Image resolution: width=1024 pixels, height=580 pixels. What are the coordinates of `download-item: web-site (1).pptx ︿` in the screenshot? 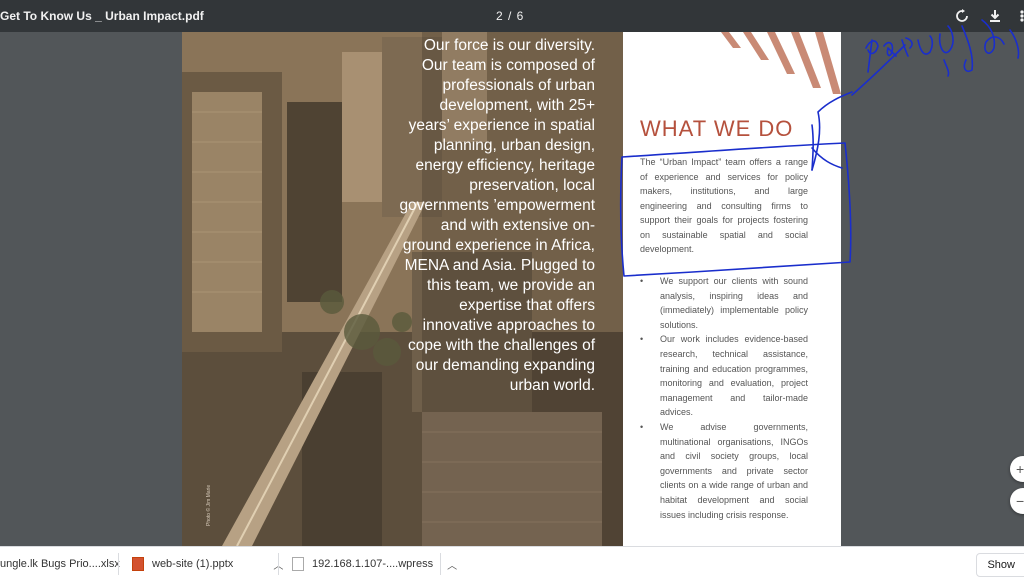 It's located at (207, 563).